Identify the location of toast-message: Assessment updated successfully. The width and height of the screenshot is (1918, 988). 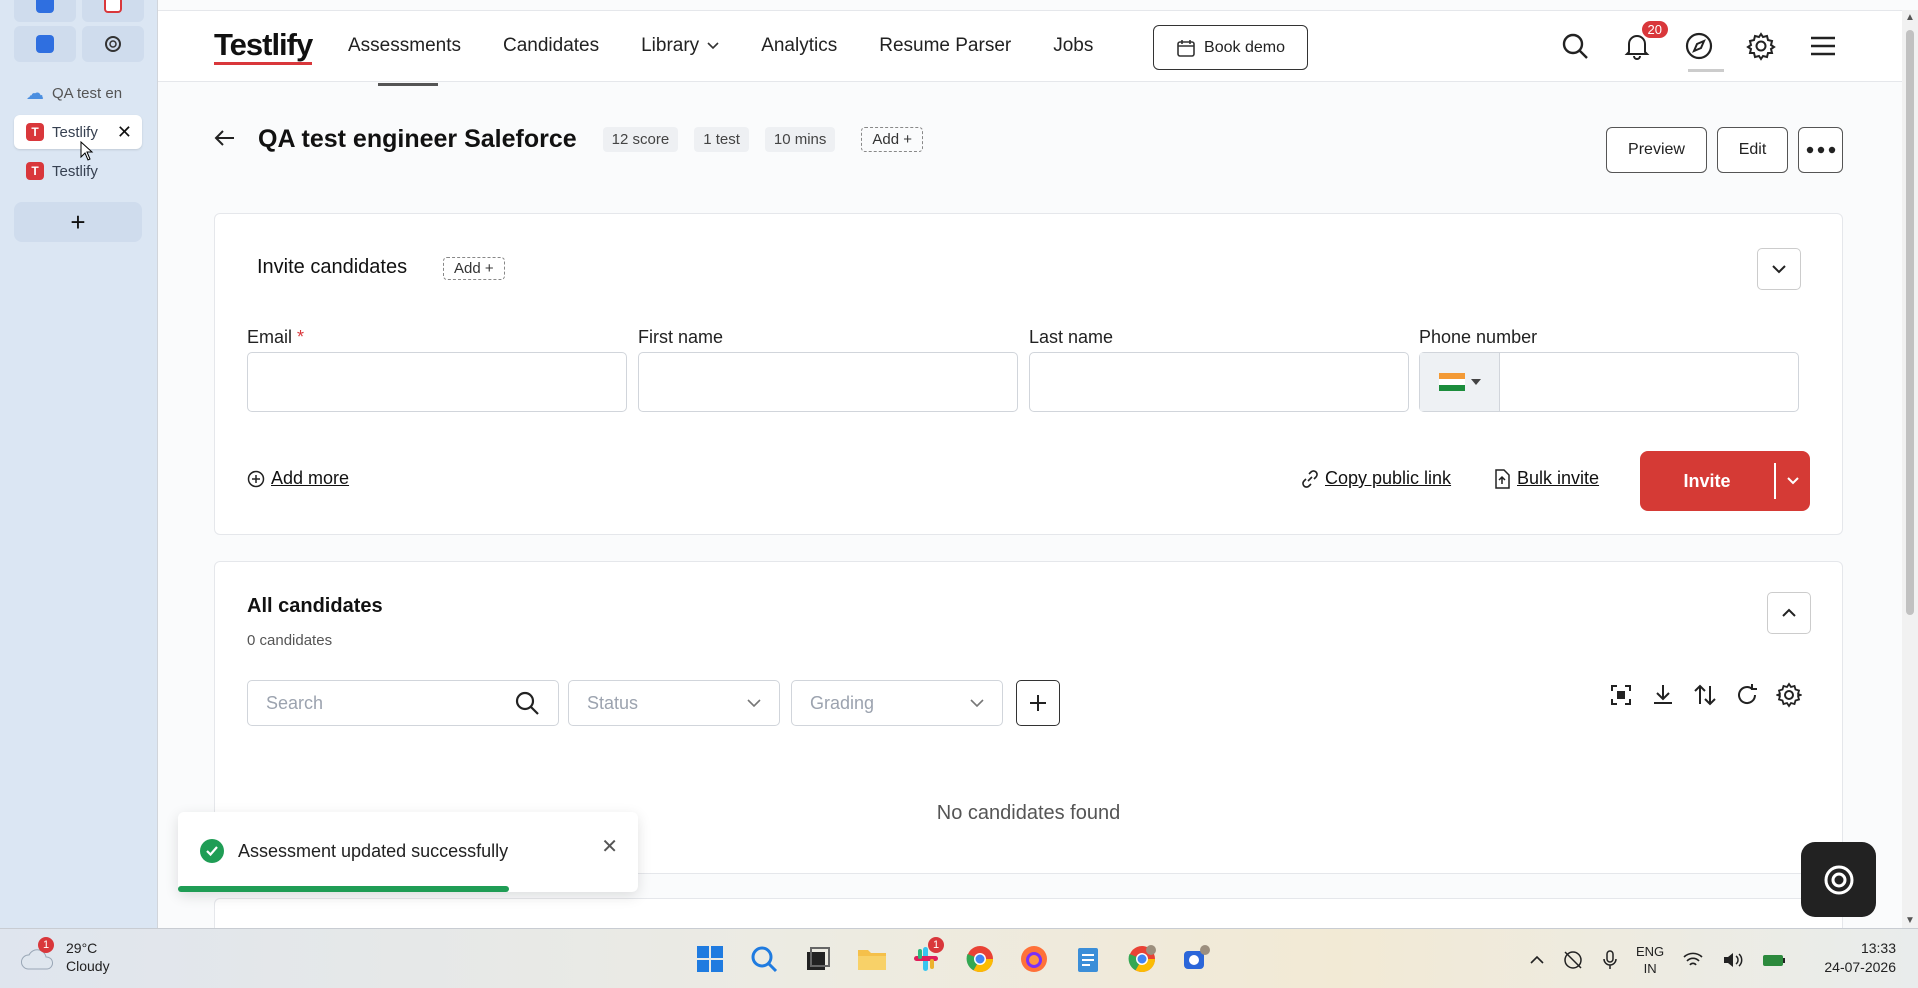
(373, 851).